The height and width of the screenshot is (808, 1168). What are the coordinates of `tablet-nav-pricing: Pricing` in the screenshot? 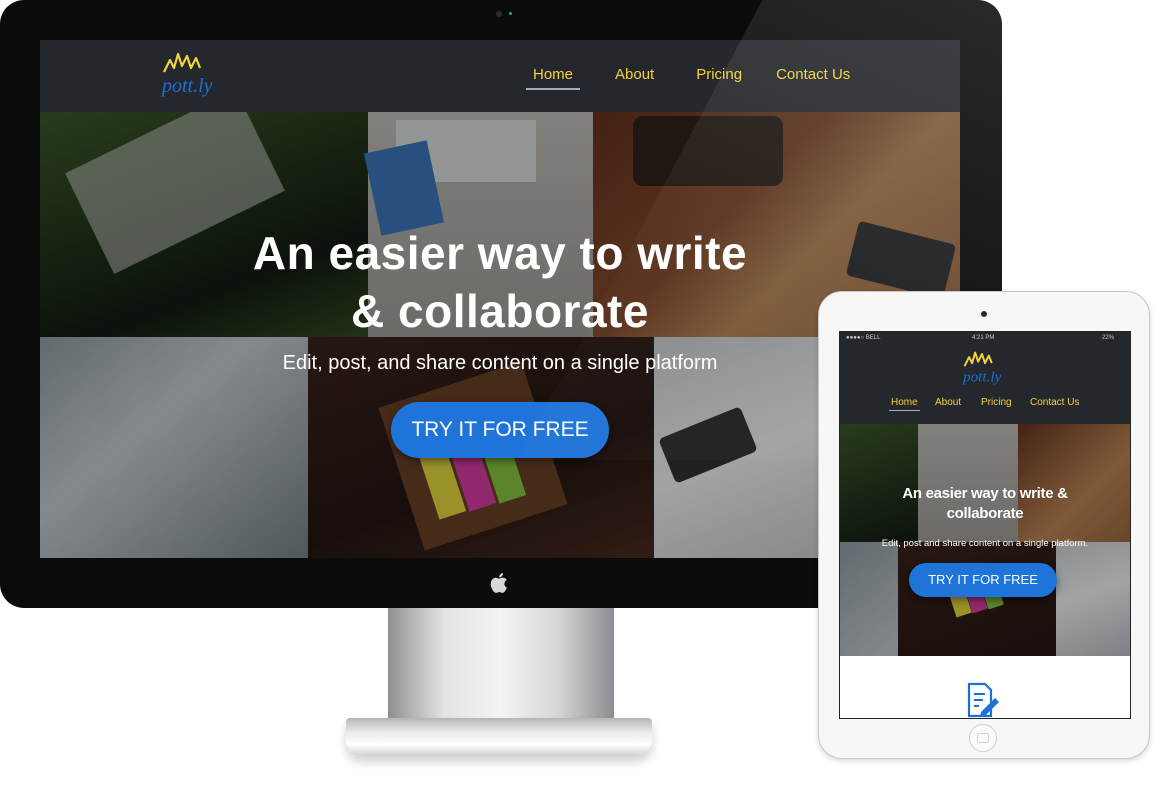 It's located at (996, 402).